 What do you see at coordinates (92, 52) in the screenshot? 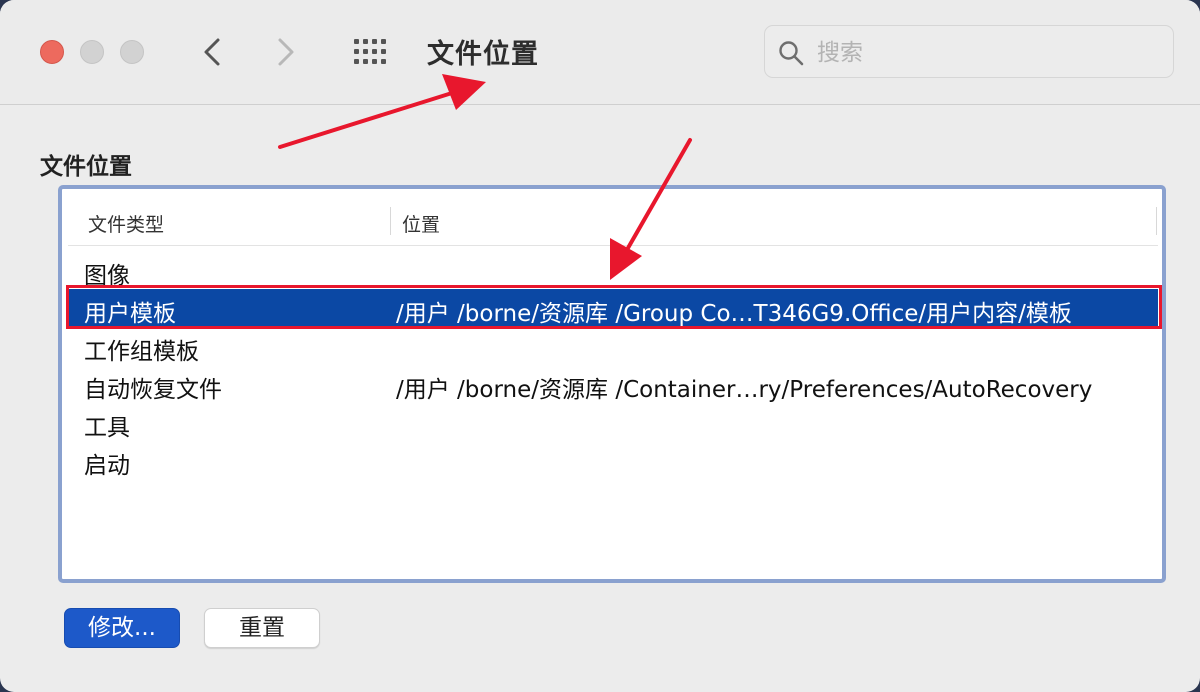
I see `minimize-button` at bounding box center [92, 52].